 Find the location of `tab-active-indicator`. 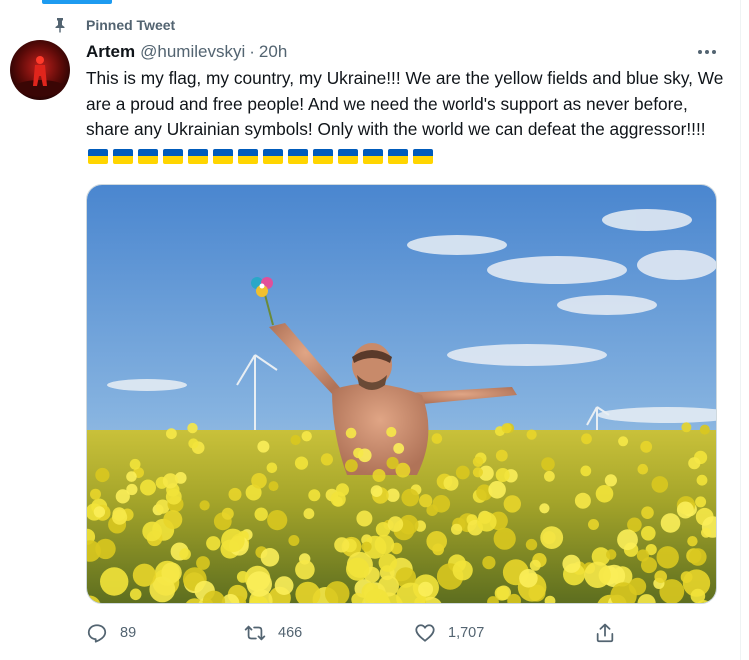

tab-active-indicator is located at coordinates (77, 2).